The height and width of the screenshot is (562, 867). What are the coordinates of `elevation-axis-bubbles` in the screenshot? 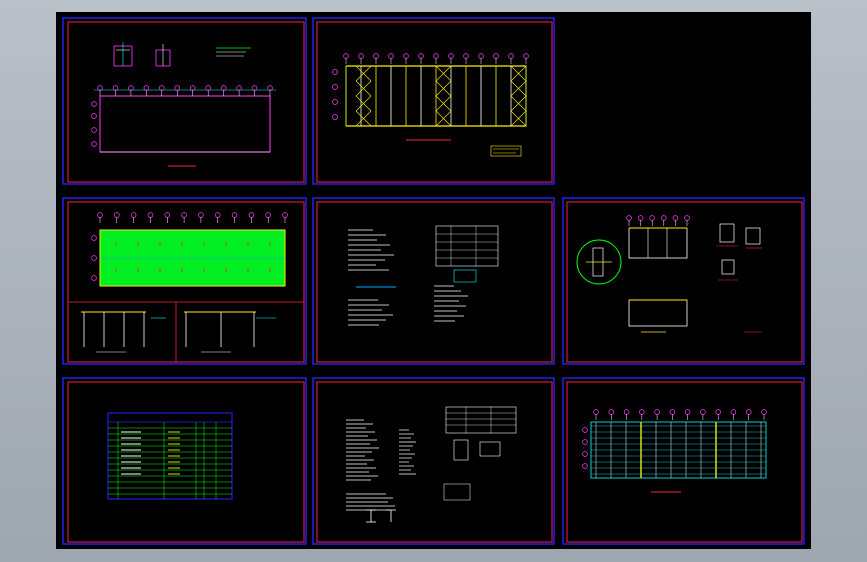 It's located at (335, 94).